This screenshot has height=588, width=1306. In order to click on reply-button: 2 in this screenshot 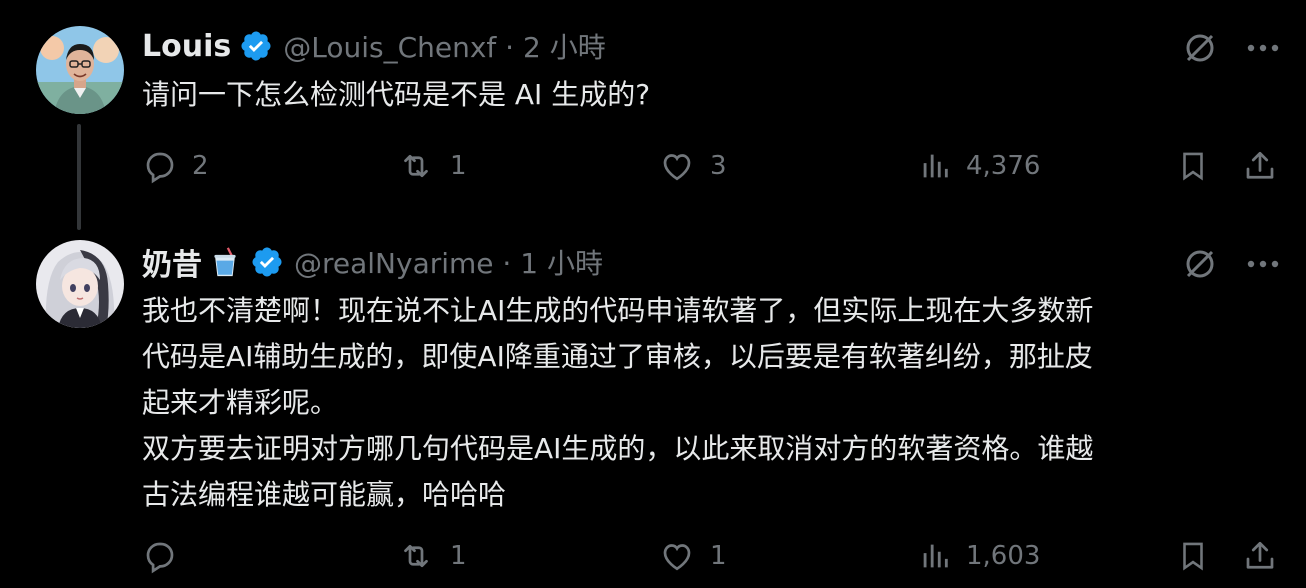, I will do `click(175, 166)`.